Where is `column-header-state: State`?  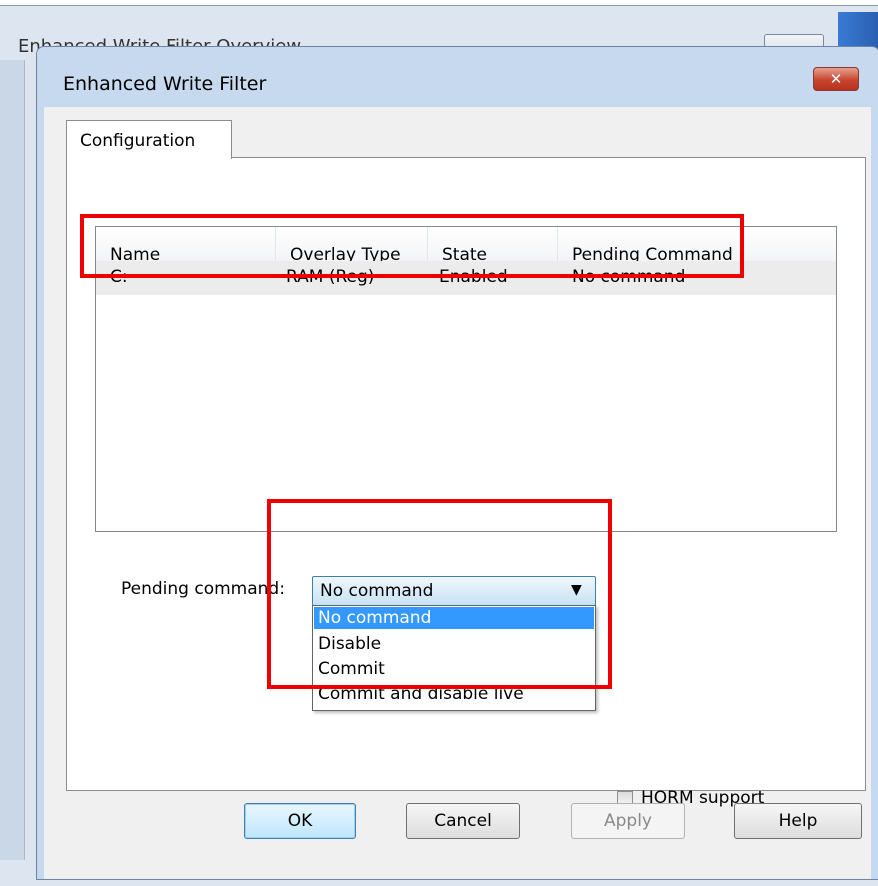 column-header-state: State is located at coordinates (493, 244).